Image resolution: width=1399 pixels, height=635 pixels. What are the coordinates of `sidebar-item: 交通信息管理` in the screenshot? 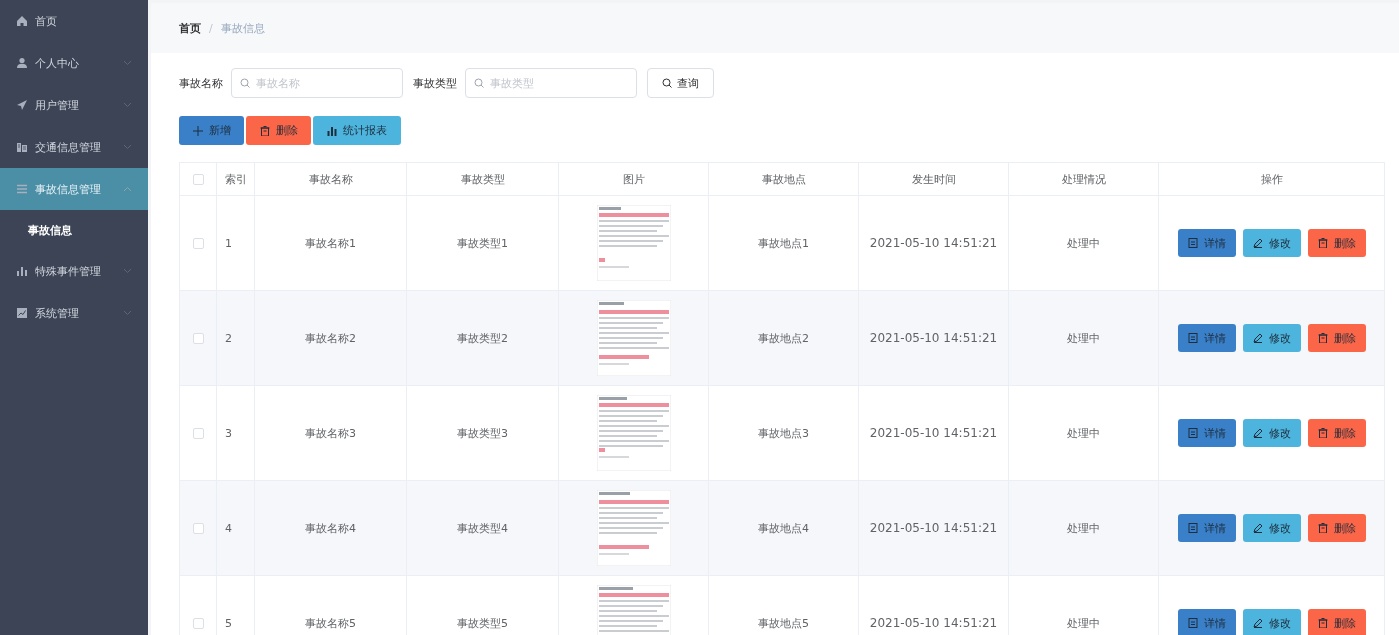 It's located at (74, 147).